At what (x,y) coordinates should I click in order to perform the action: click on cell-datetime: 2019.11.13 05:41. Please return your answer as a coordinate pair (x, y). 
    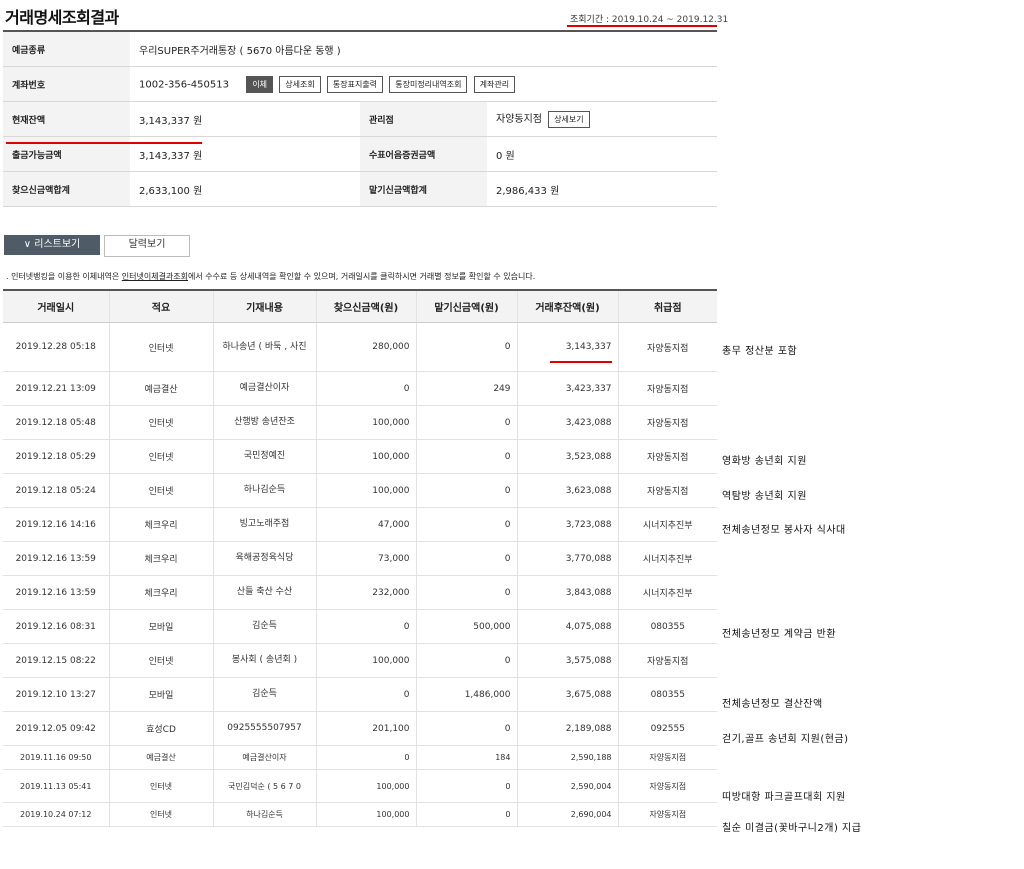
    Looking at the image, I should click on (56, 786).